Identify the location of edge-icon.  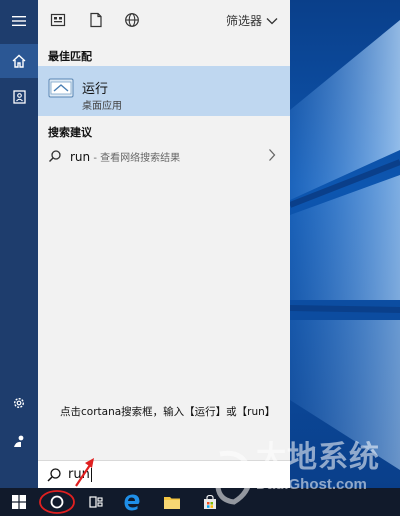
(132, 502).